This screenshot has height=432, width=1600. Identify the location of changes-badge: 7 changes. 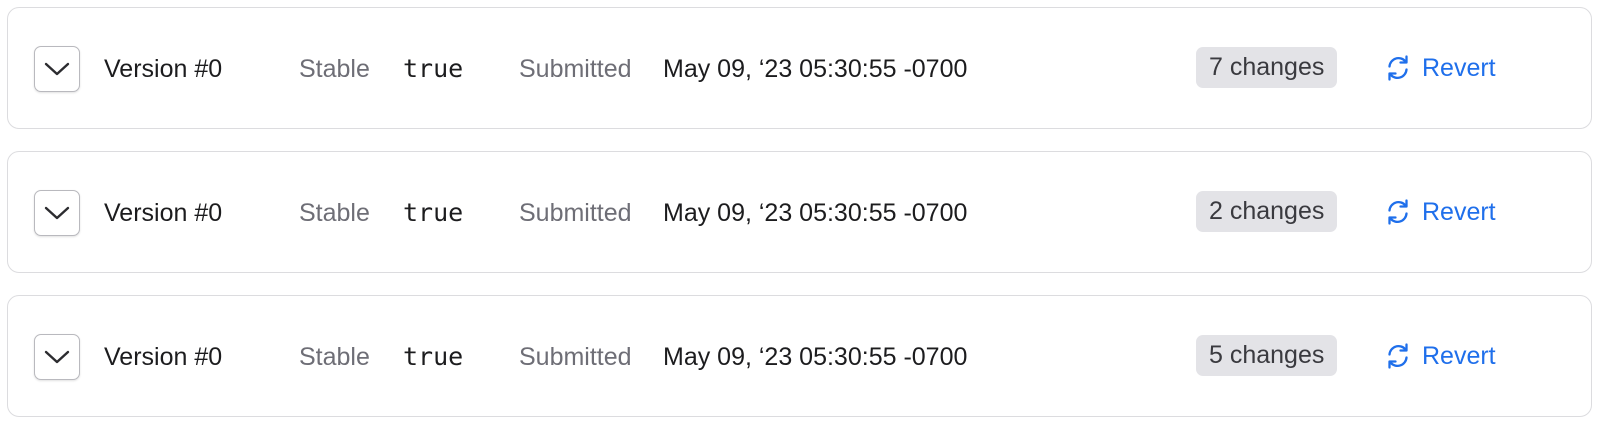
(1267, 67).